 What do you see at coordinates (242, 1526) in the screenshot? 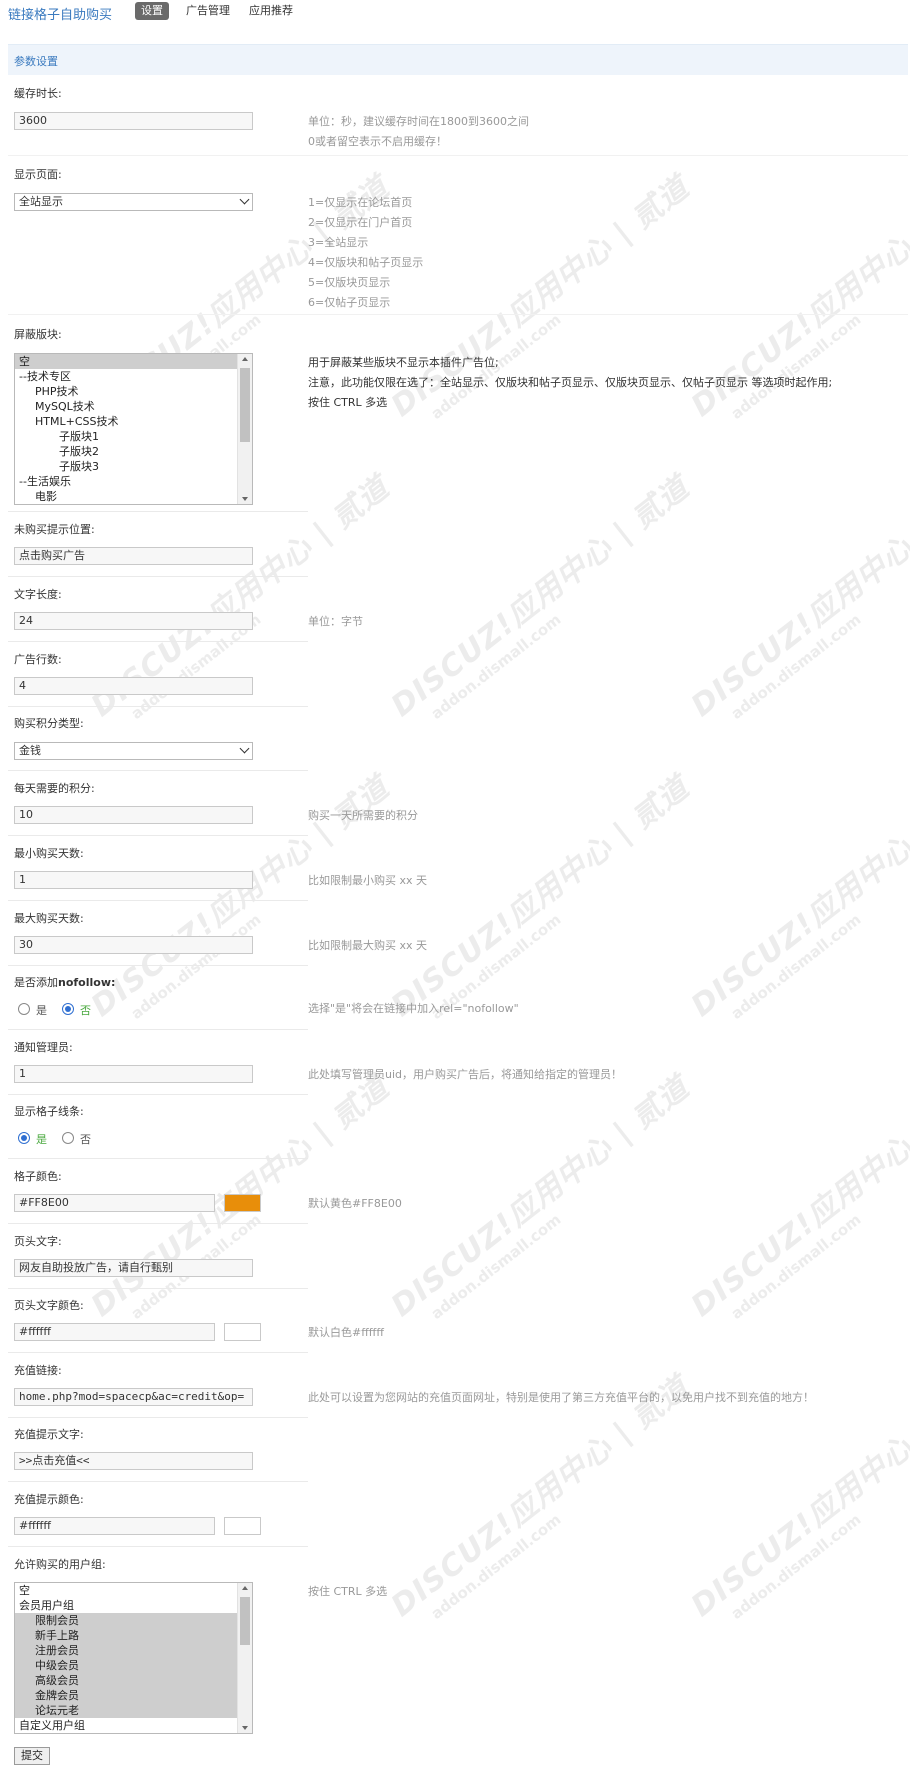
I see `recharge-color-swatch` at bounding box center [242, 1526].